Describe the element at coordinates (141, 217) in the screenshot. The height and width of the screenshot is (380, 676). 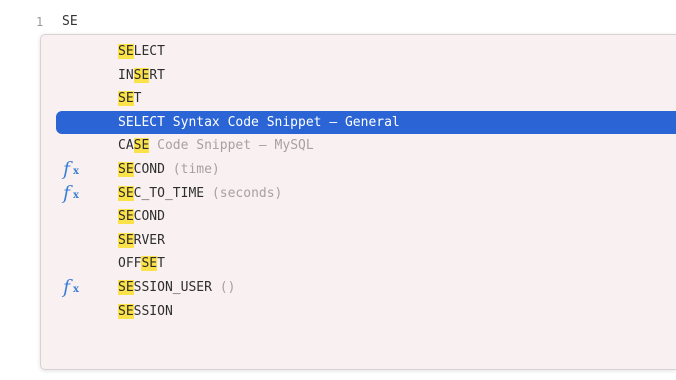
I see `suggestion-label: SECOND` at that location.